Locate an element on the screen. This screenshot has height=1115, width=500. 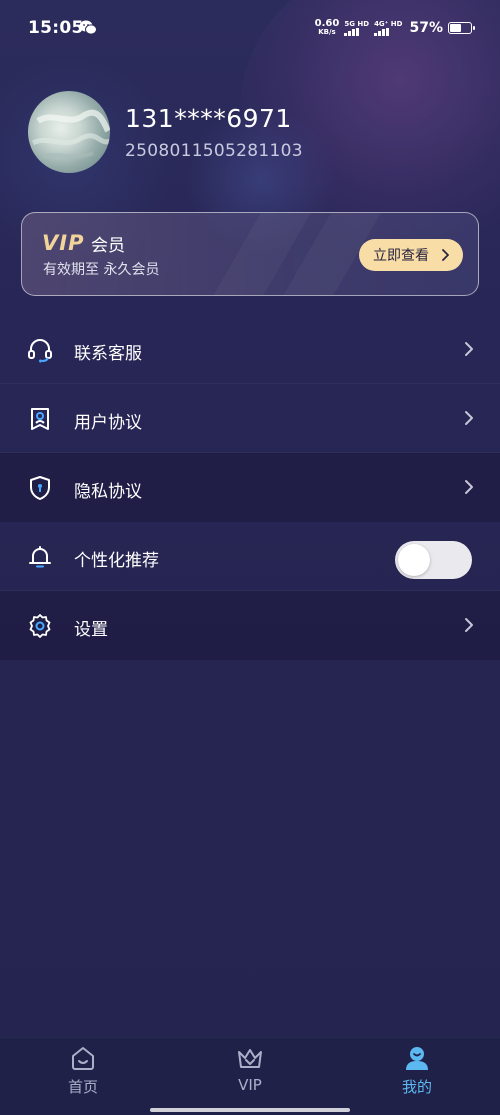
menu-item-label: 联系客服 is located at coordinates (108, 354).